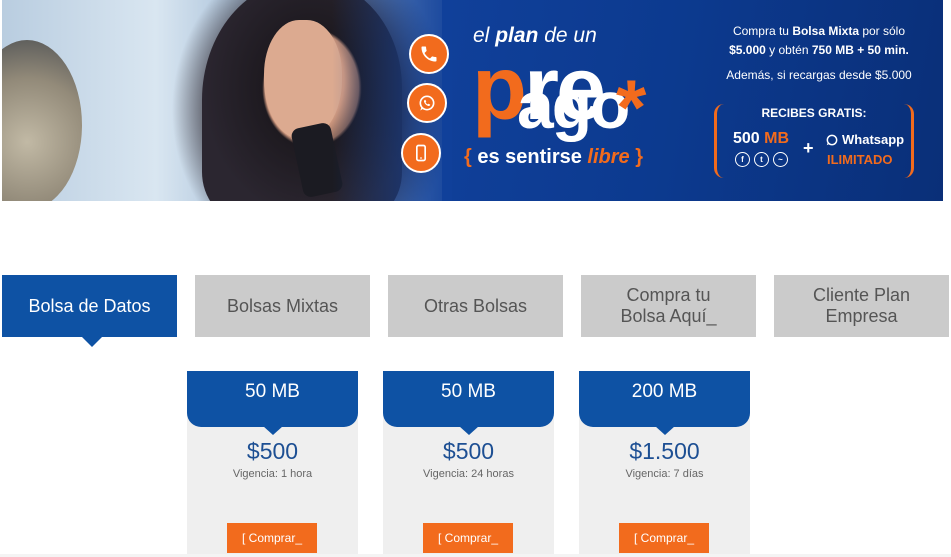  What do you see at coordinates (303, 80) in the screenshot?
I see `face-image` at bounding box center [303, 80].